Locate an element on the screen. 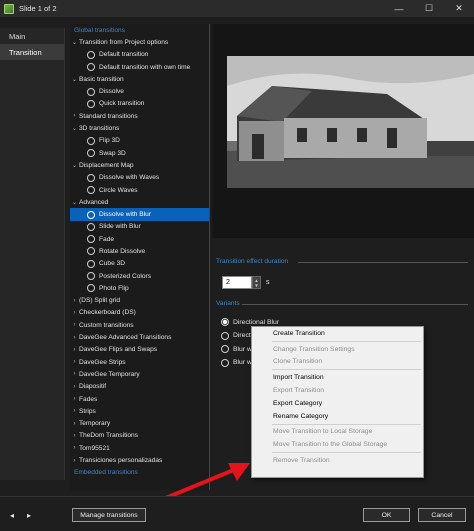 This screenshot has height=531, width=474. tree-transition-item: Circle Waves is located at coordinates (139, 190).